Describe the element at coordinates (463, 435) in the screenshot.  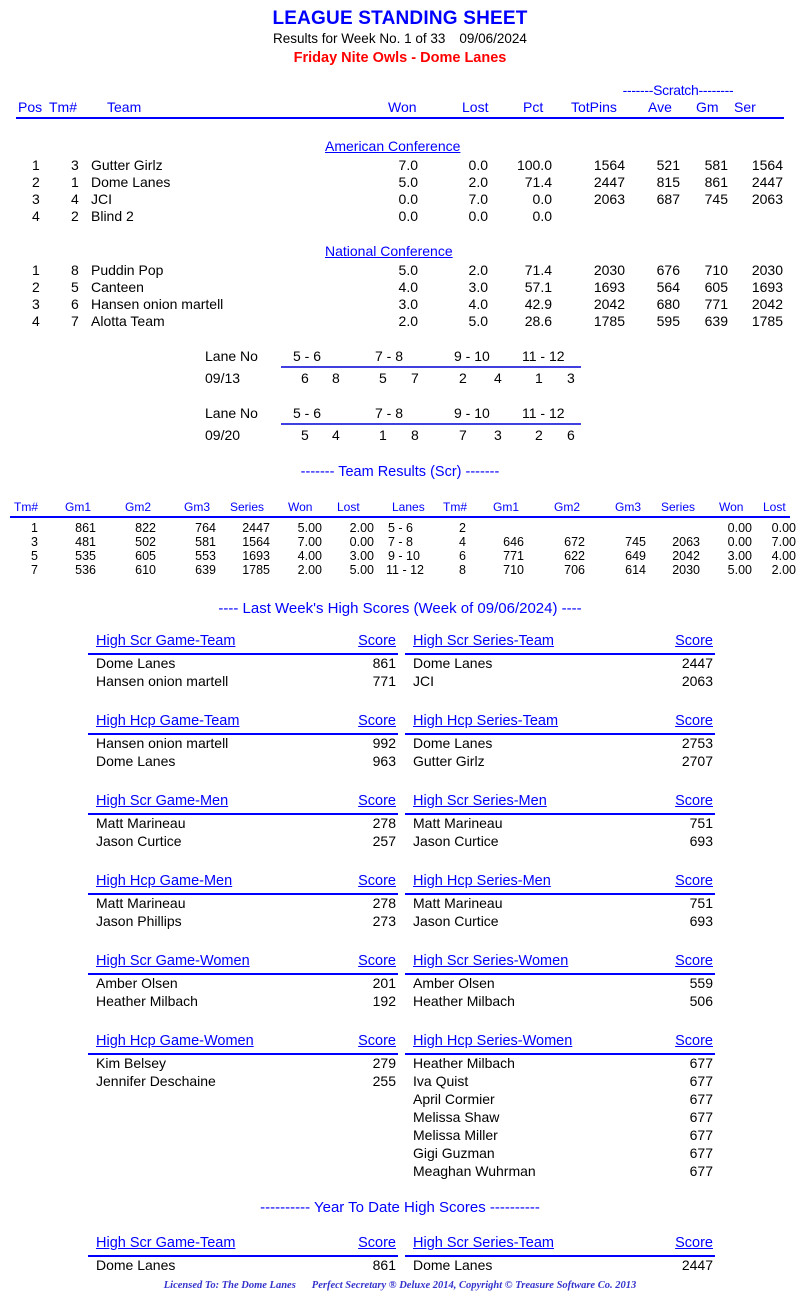
I see `lane-team: 7` at that location.